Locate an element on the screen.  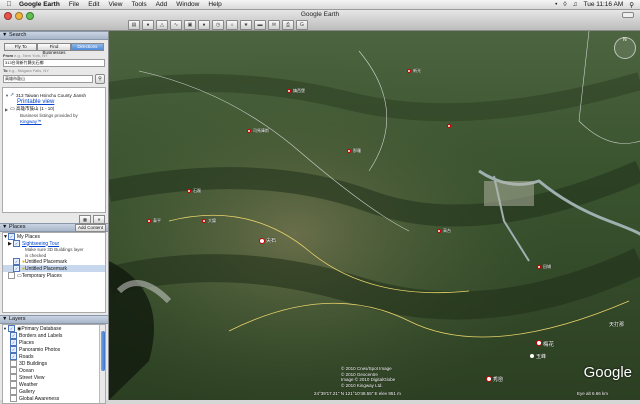
result-row: ▼ ➚ 313 Taiwan Hsinchu County Jiansh is located at coordinates (54, 95).